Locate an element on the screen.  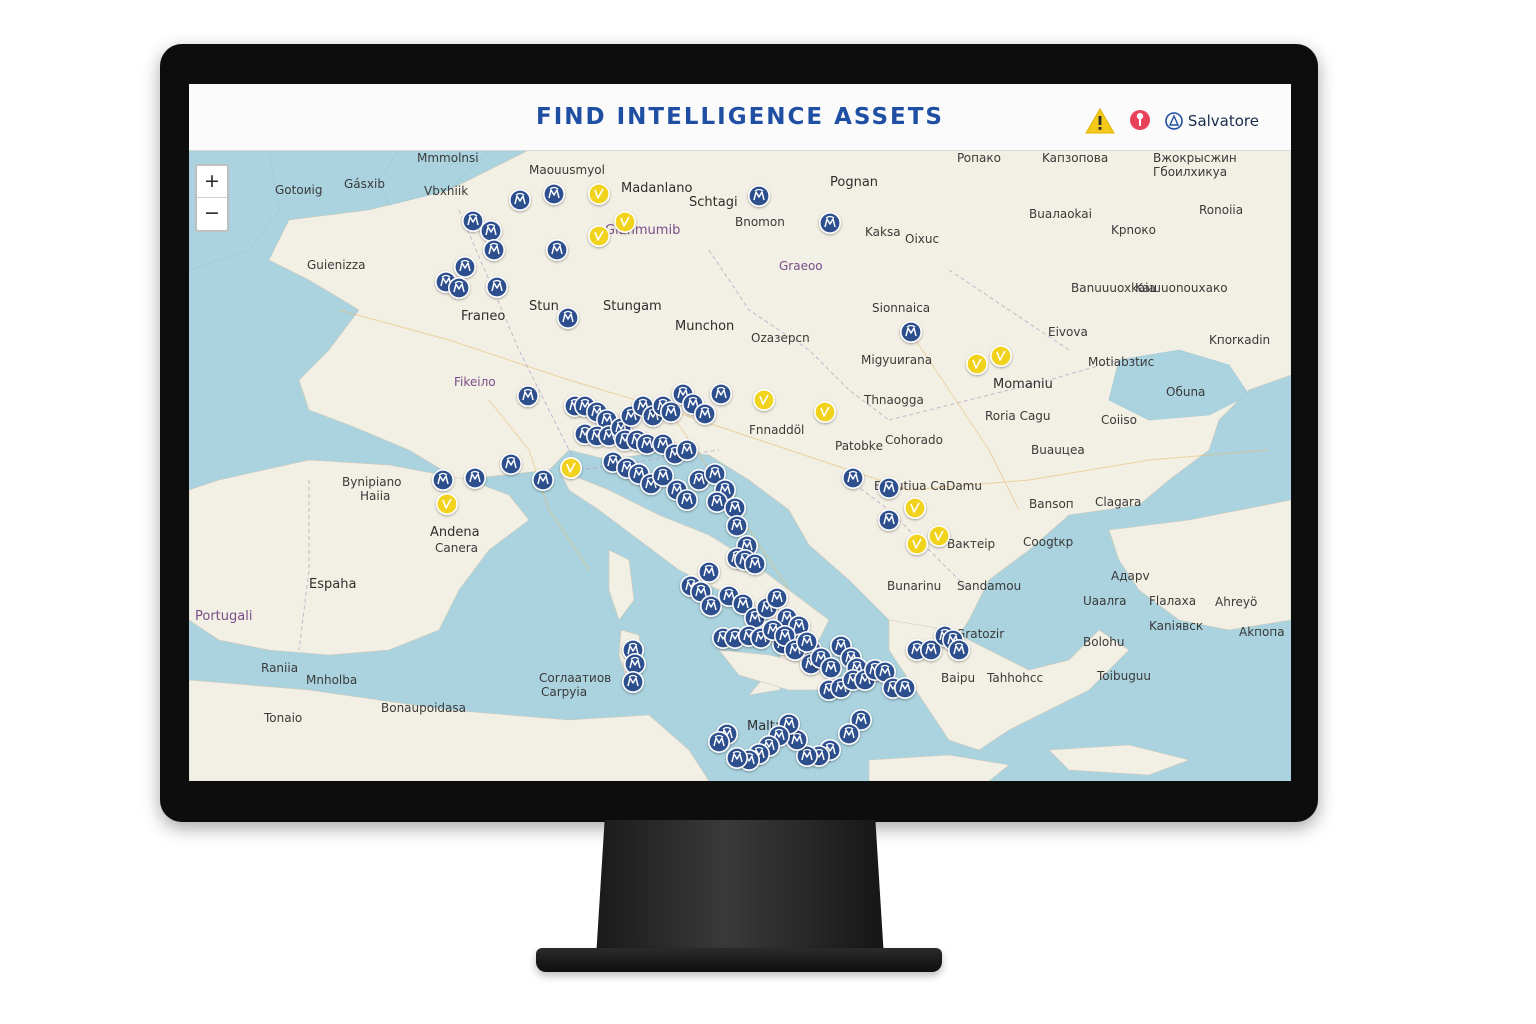
map-zoom-control: + − is located at coordinates (212, 198).